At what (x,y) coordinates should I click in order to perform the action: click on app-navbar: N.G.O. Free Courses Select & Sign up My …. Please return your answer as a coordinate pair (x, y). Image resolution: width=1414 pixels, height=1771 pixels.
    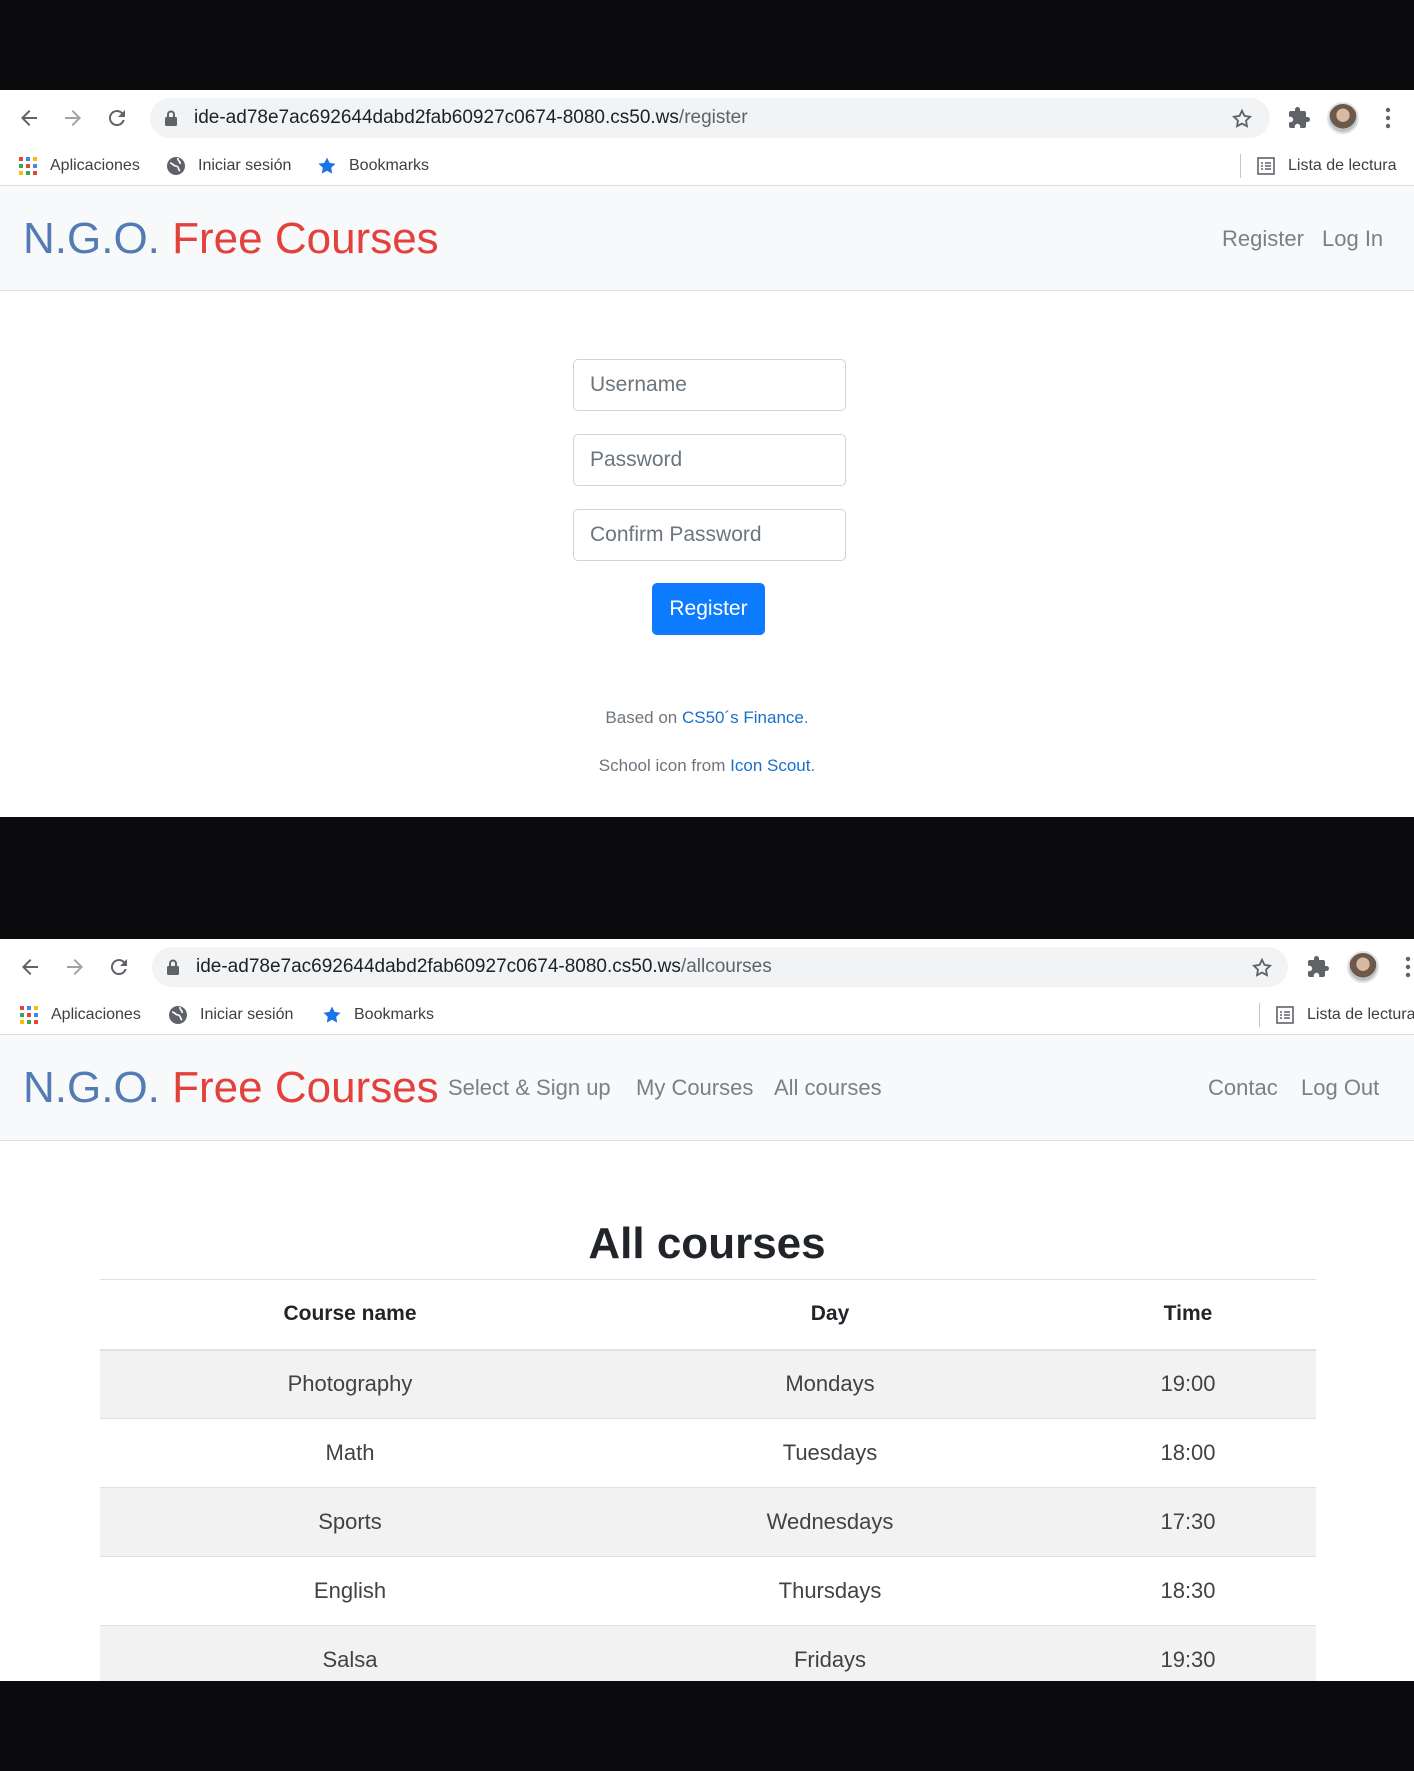
    Looking at the image, I should click on (707, 1088).